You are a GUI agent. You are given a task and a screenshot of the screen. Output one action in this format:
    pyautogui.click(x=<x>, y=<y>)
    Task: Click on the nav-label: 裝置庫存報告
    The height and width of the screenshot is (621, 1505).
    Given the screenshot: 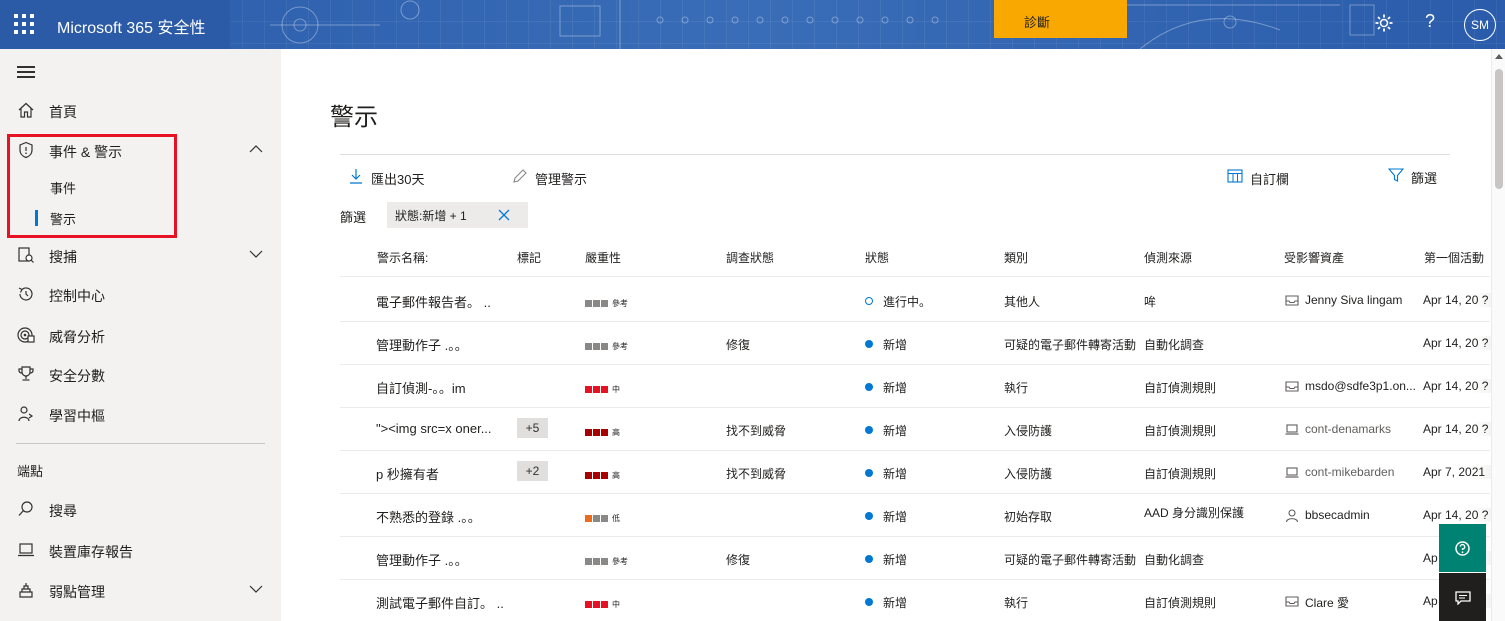 What is the action you would take?
    pyautogui.click(x=91, y=552)
    